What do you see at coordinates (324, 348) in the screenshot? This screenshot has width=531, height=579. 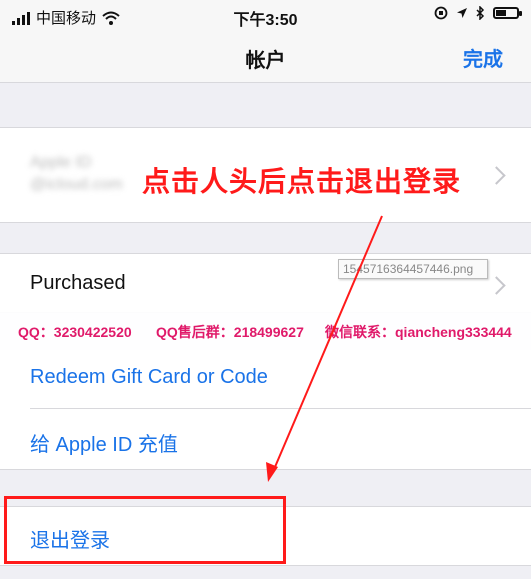 I see `red-arrow-annotation` at bounding box center [324, 348].